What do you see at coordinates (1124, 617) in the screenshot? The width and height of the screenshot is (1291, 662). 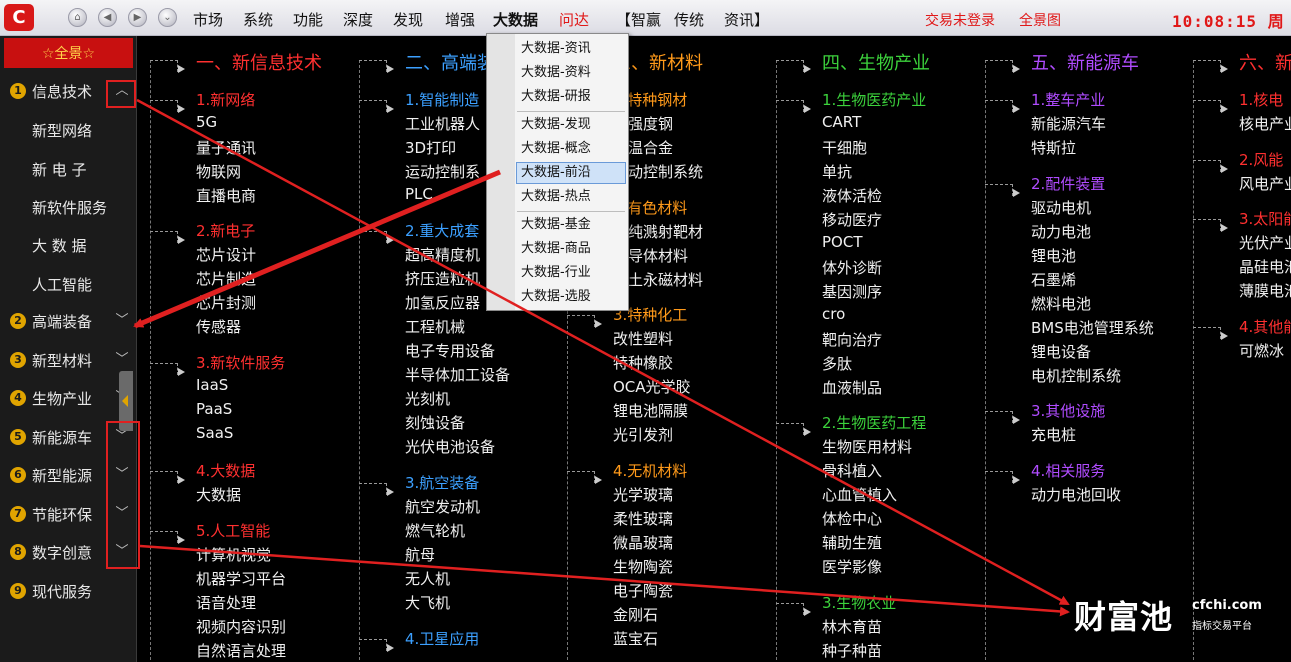 I see `watermark-title: 财富池` at bounding box center [1124, 617].